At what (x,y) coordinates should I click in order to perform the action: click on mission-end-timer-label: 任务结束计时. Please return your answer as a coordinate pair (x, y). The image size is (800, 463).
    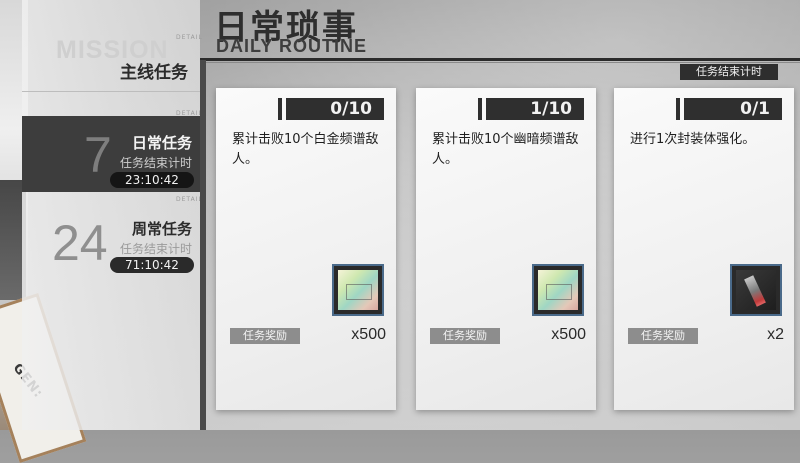
    Looking at the image, I should click on (729, 72).